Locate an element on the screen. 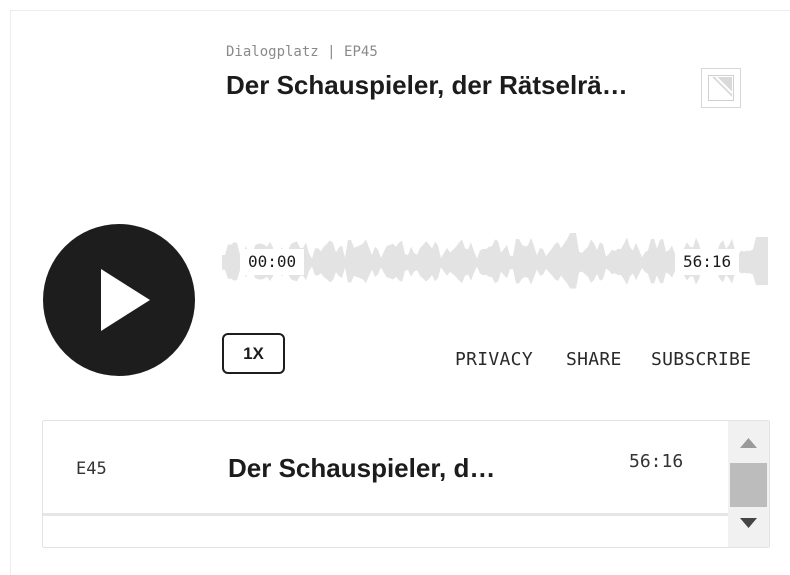 This screenshot has height=575, width=790. play-button is located at coordinates (119, 300).